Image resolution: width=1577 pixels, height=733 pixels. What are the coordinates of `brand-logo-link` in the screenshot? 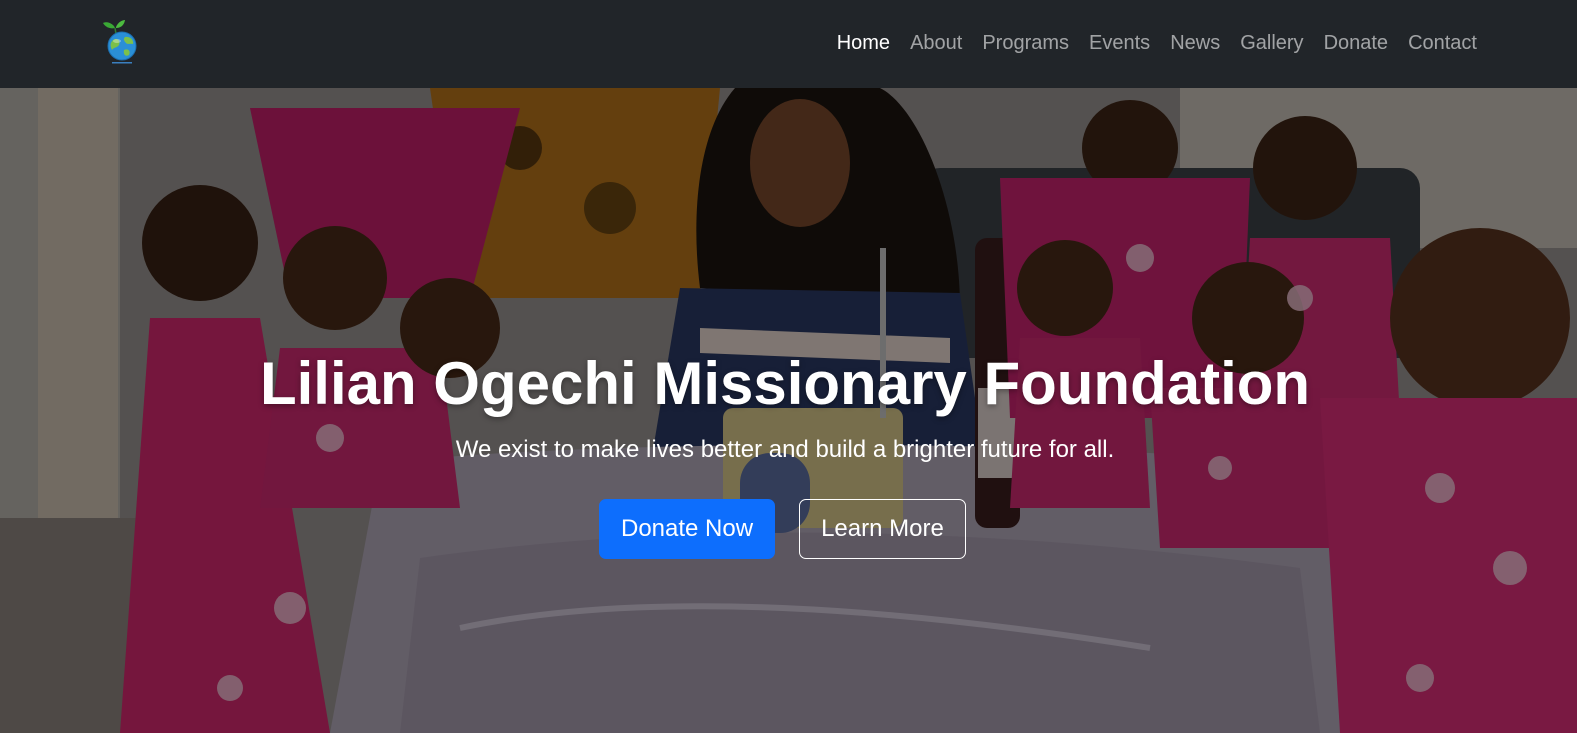 It's located at (121, 41).